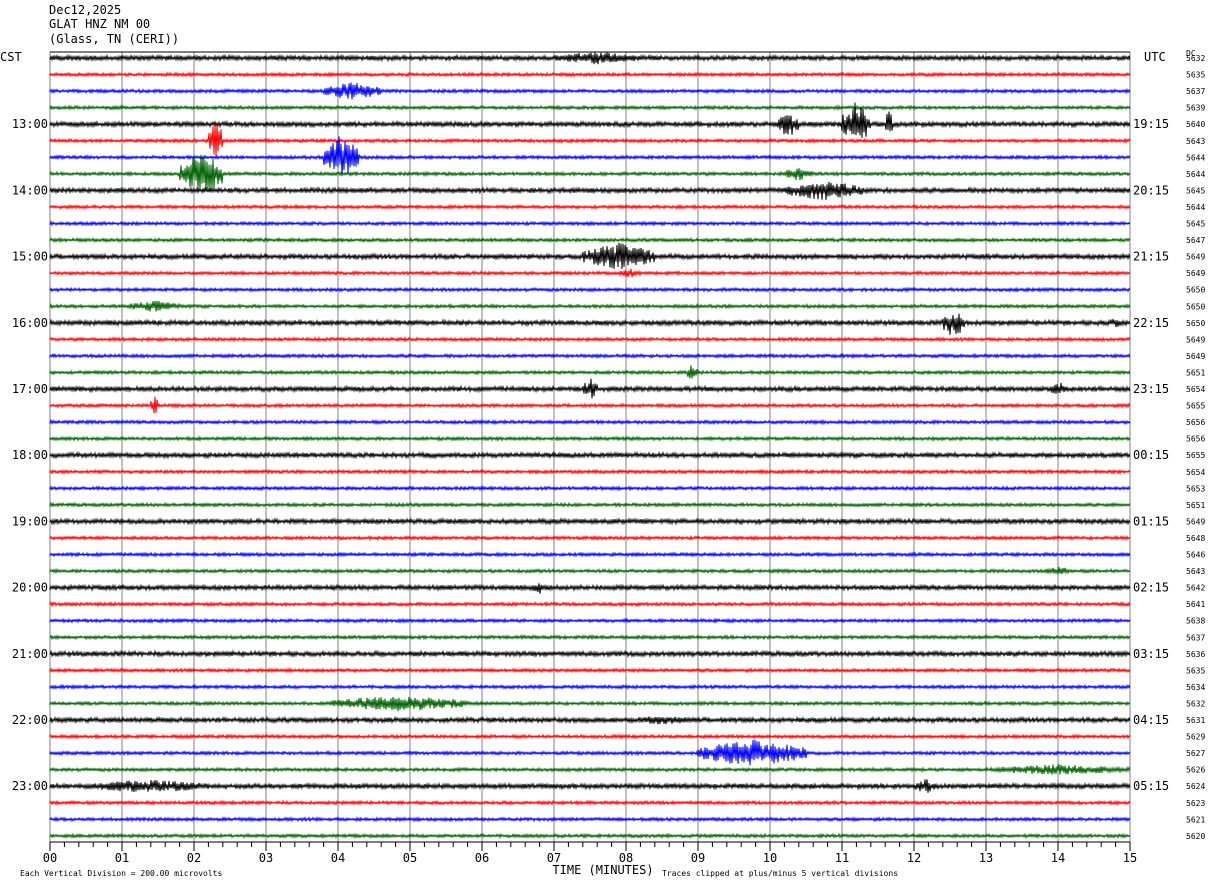 The width and height of the screenshot is (1210, 886). I want to click on x-tick-label: 15, so click(1130, 858).